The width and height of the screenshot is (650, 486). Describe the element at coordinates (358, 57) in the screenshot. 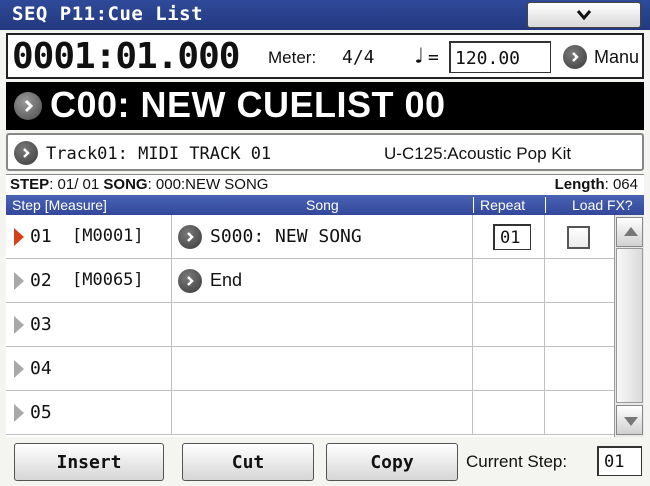

I see `meter-value: 4/4` at that location.